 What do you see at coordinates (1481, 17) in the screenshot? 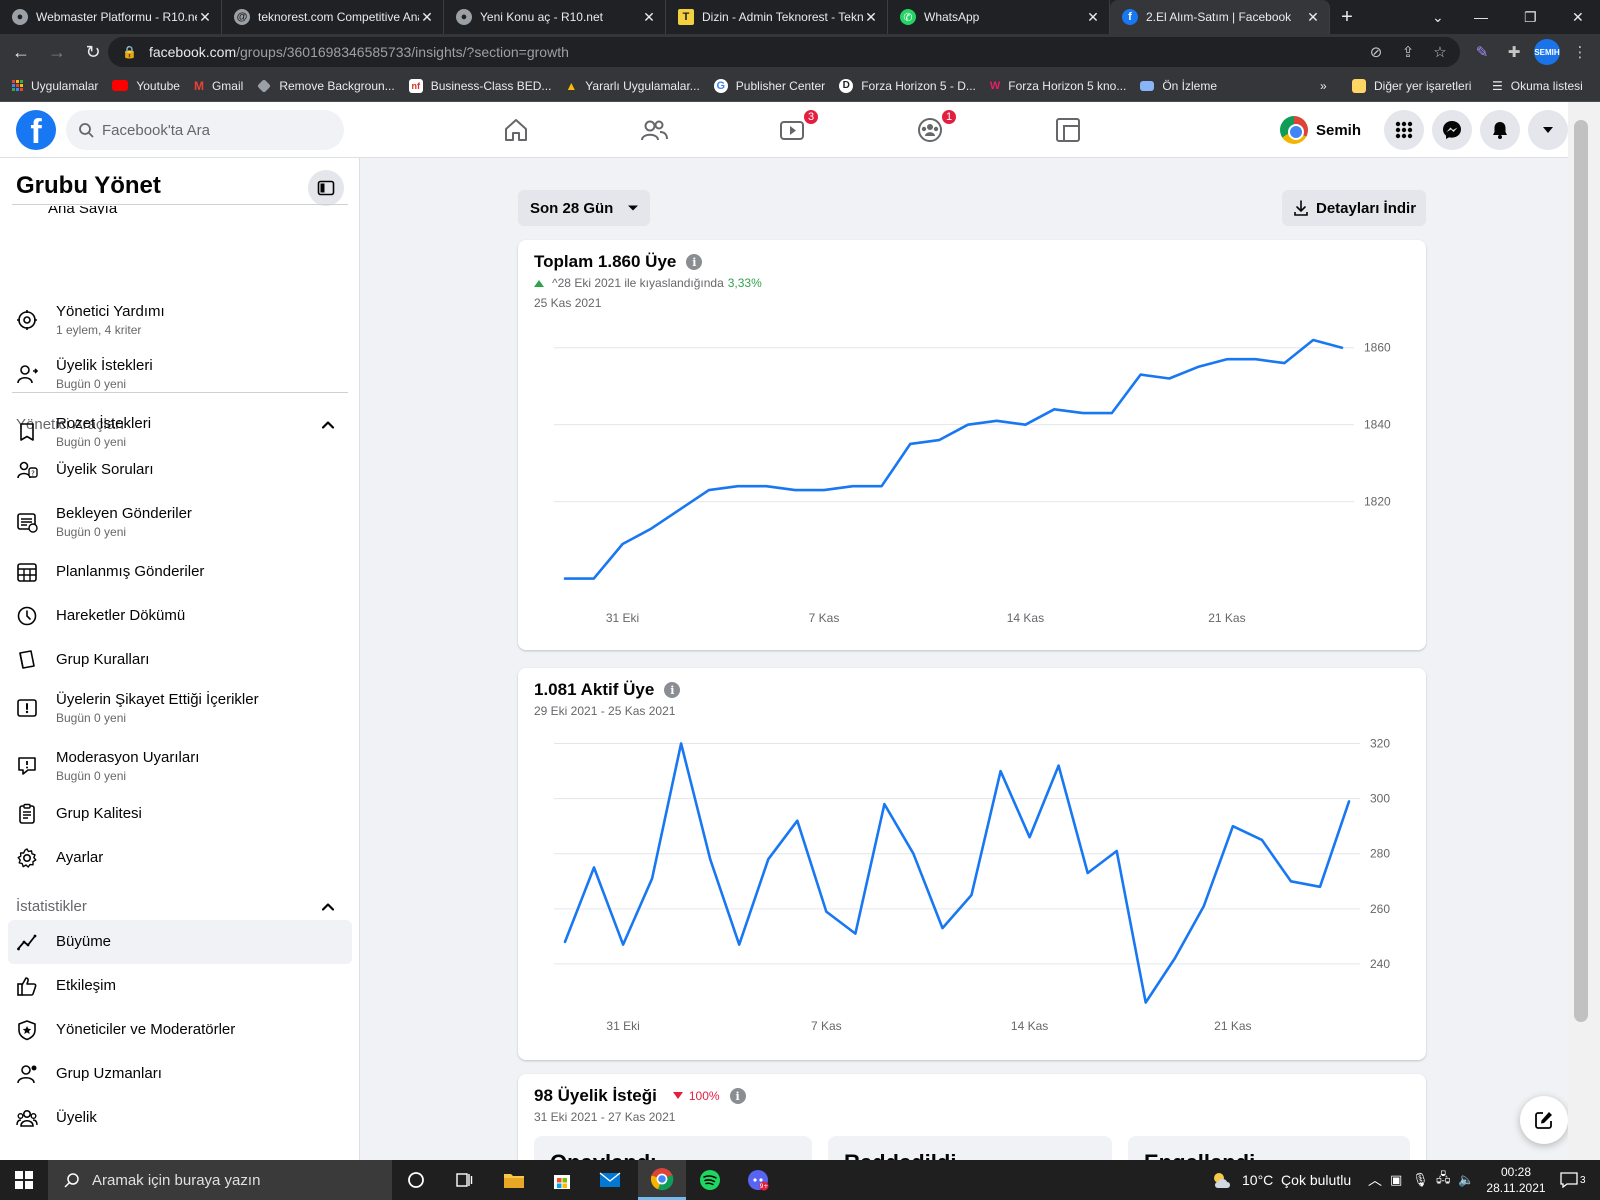
I see `minimize-icon: —` at bounding box center [1481, 17].